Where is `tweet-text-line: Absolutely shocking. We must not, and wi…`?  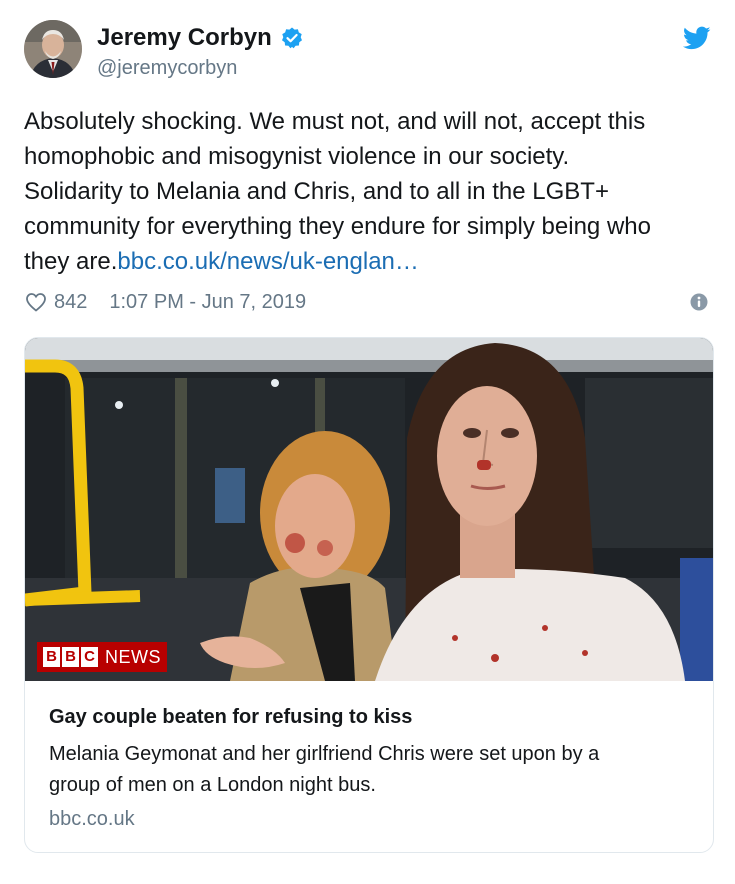
tweet-text-line: Absolutely shocking. We must not, and wi… is located at coordinates (335, 121).